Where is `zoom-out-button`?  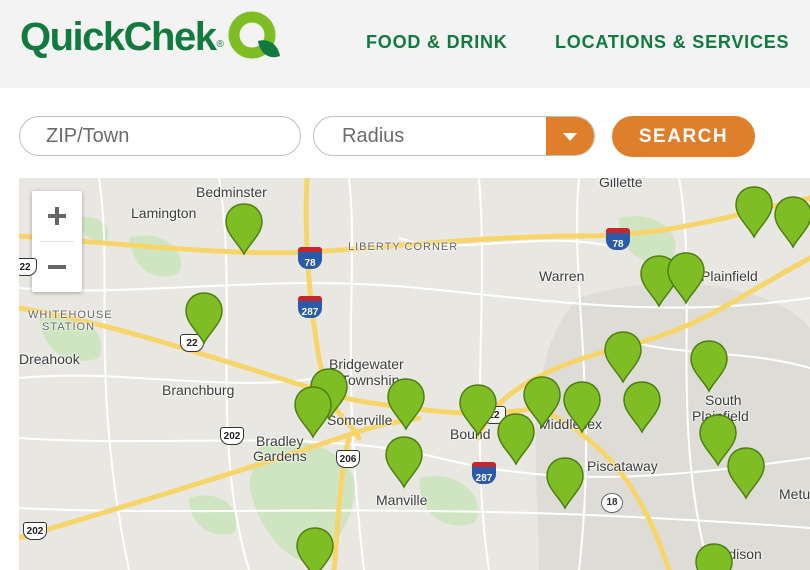 zoom-out-button is located at coordinates (57, 267).